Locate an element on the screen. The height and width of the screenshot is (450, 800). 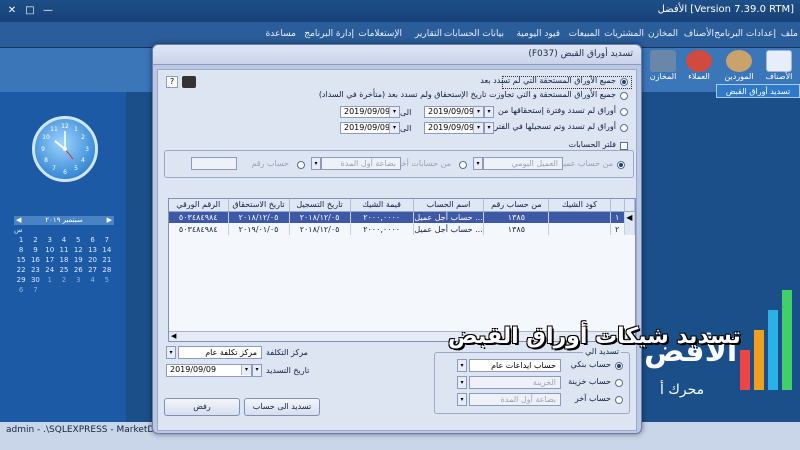
option-due-period-radio is located at coordinates (624, 112).